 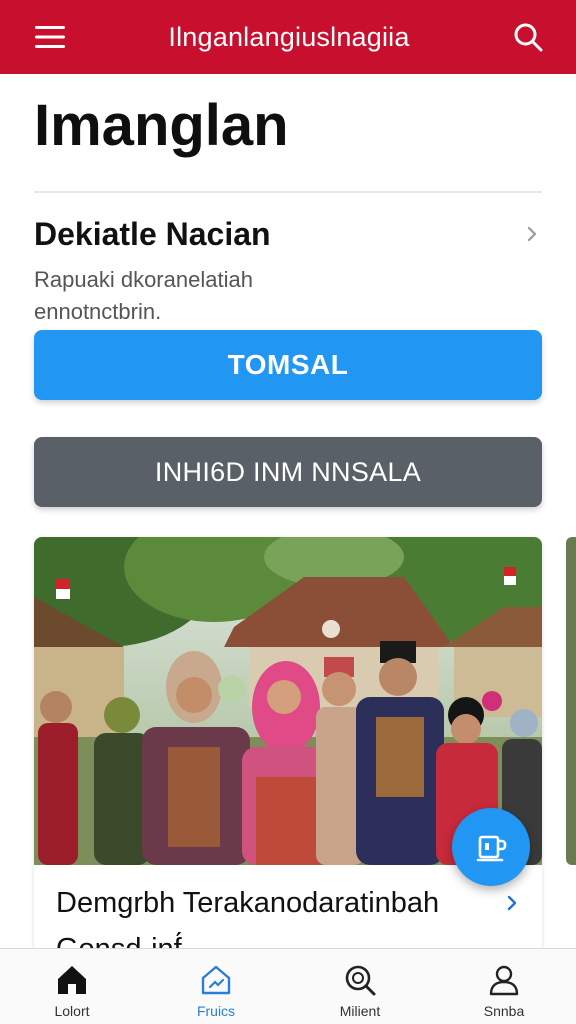 I want to click on hamburger-menu-icon, so click(x=50, y=37).